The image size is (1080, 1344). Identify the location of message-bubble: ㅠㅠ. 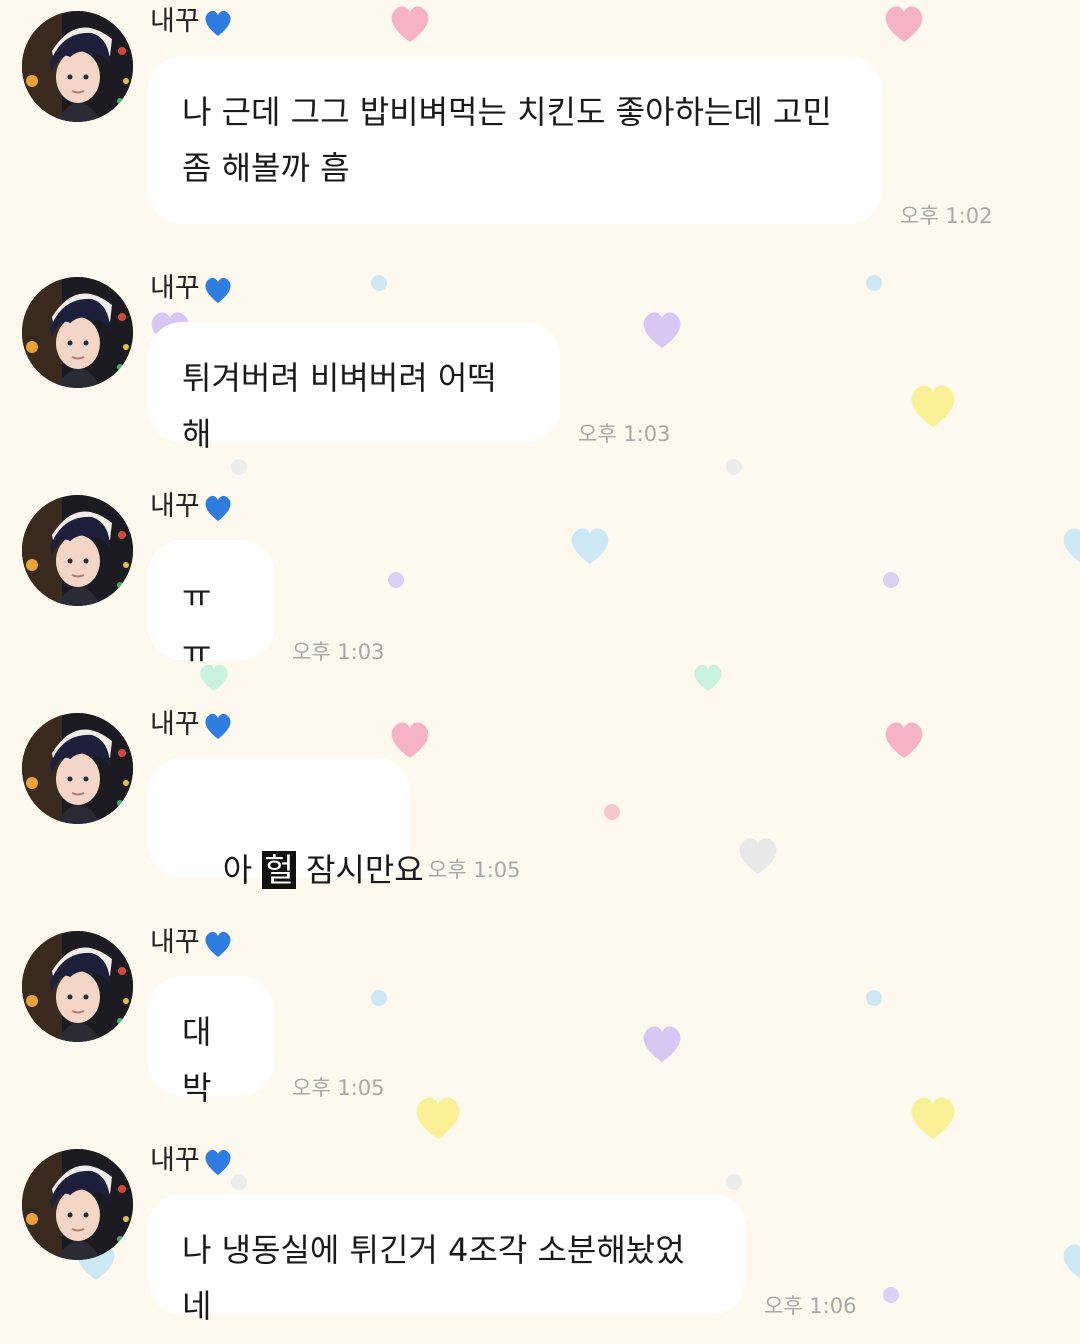
(211, 605).